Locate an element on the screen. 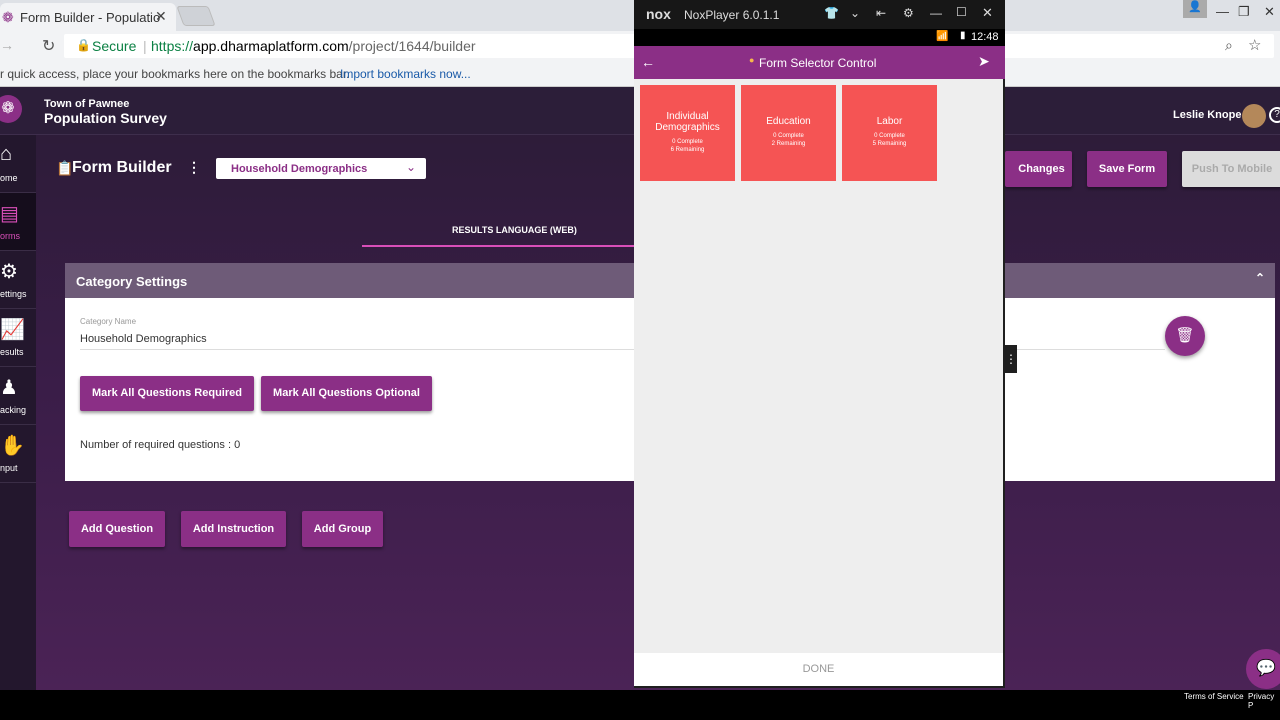 Image resolution: width=1280 pixels, height=720 pixels. footer: Terms of Service Privacy P is located at coordinates (640, 700).